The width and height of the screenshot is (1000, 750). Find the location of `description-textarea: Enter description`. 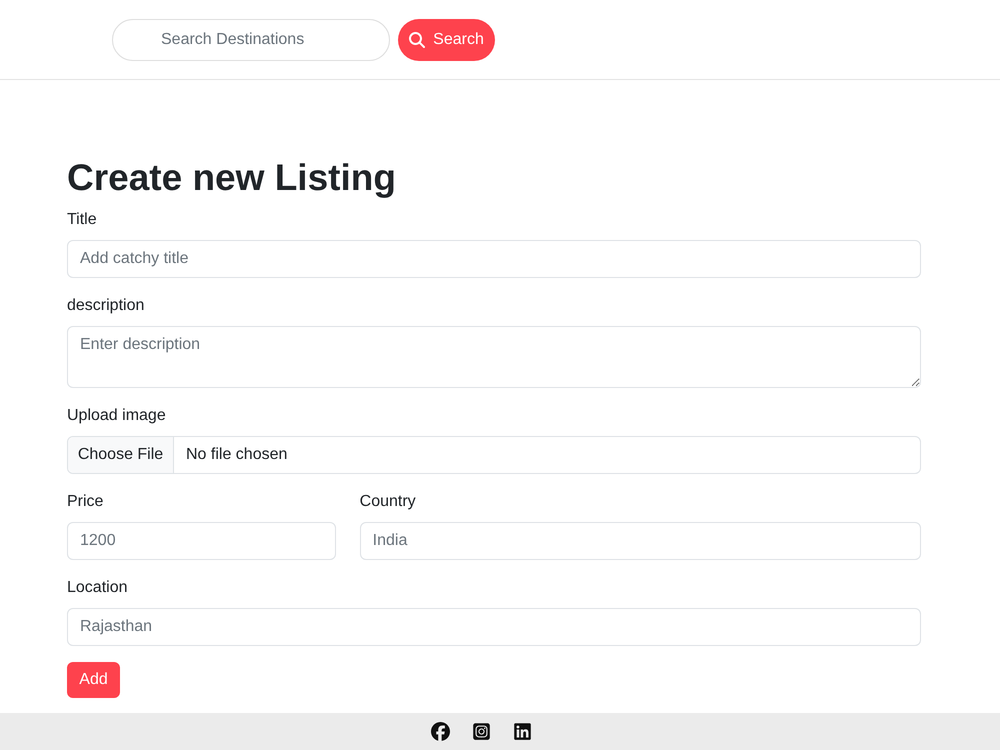

description-textarea: Enter description is located at coordinates (494, 357).